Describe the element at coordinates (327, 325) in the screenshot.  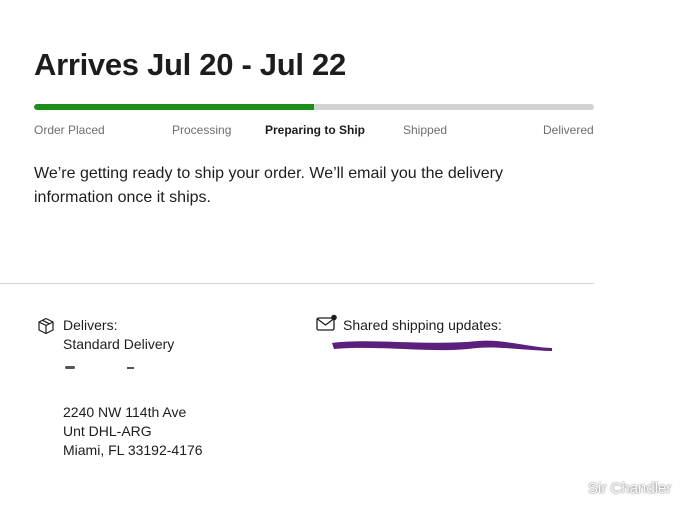
I see `envelope-icon` at that location.